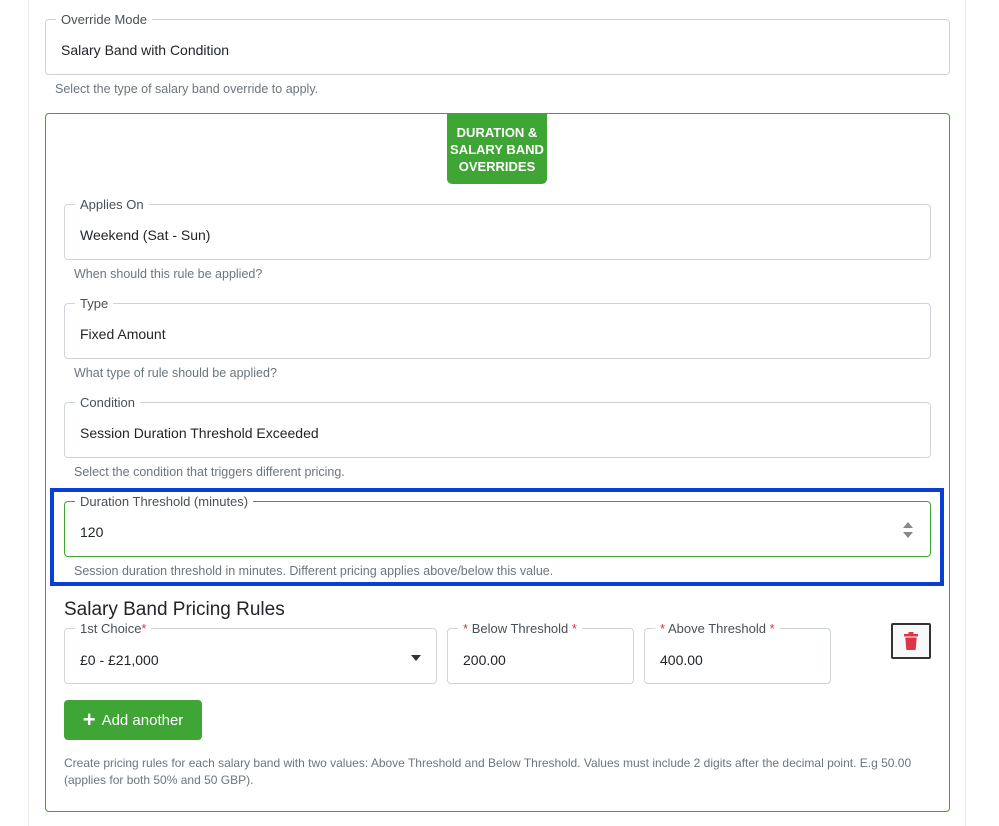 This screenshot has height=826, width=999. Describe the element at coordinates (111, 628) in the screenshot. I see `choice-label-text: 1st Choice` at that location.